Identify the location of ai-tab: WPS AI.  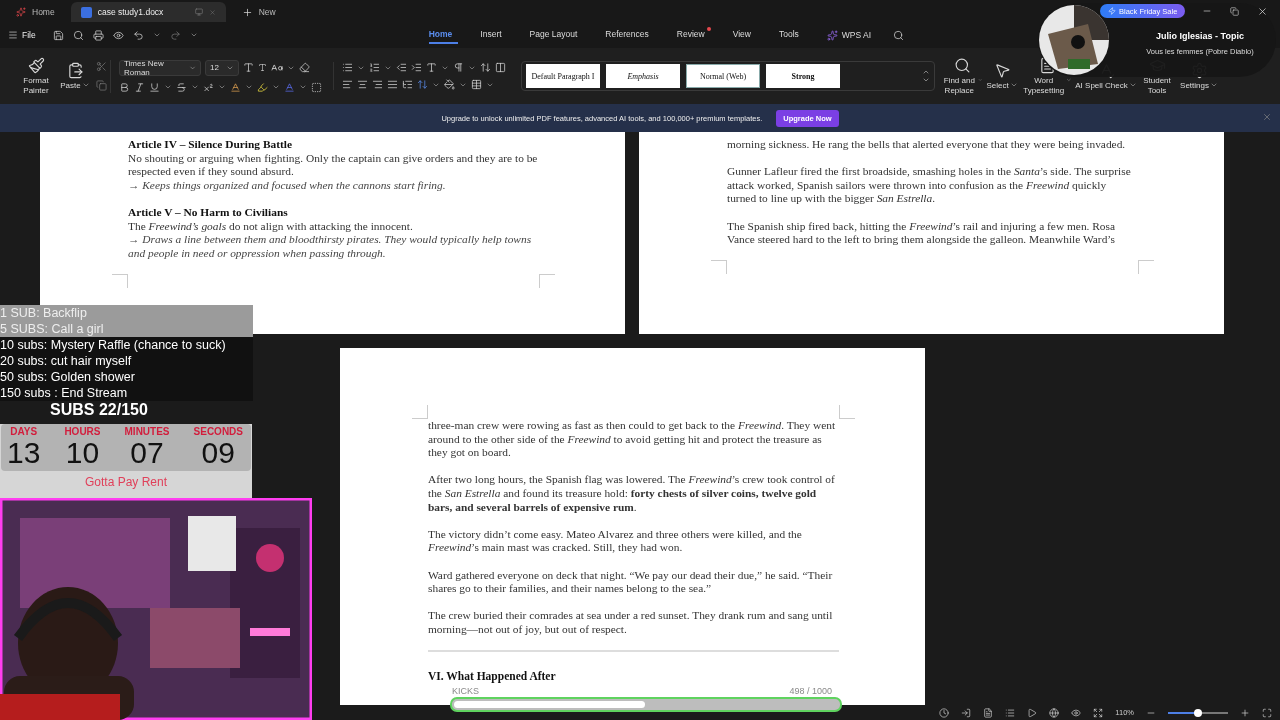
(849, 35).